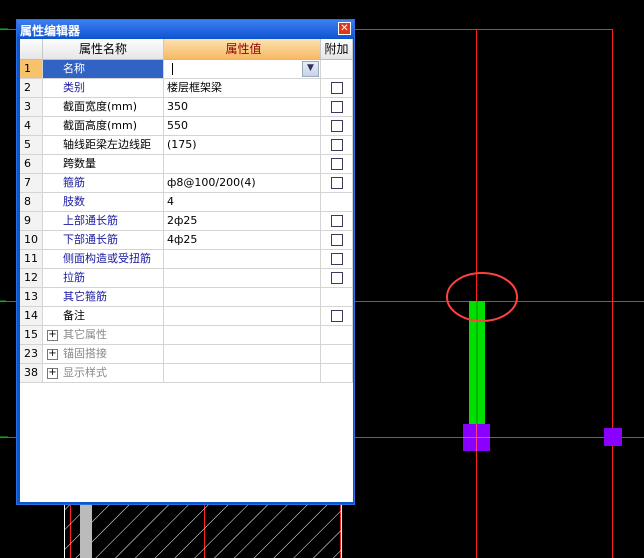 This screenshot has width=644, height=558. I want to click on table-row: 11 侧面构造或受扭筋, so click(186, 259).